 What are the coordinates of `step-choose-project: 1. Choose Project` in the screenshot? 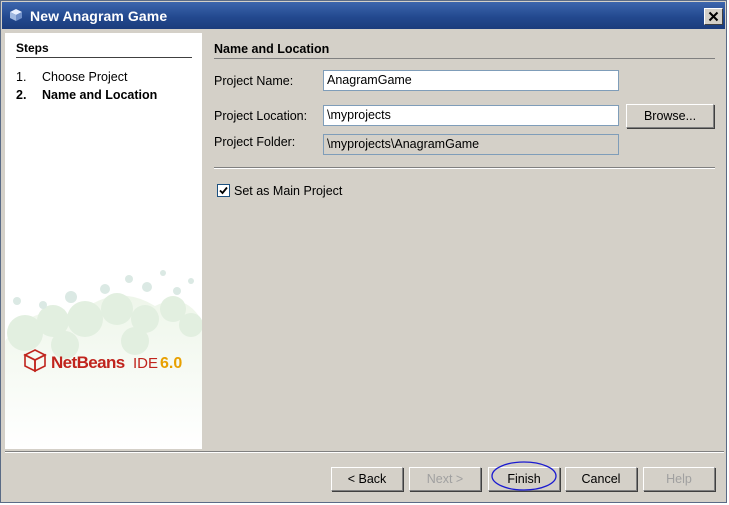 It's located at (71, 77).